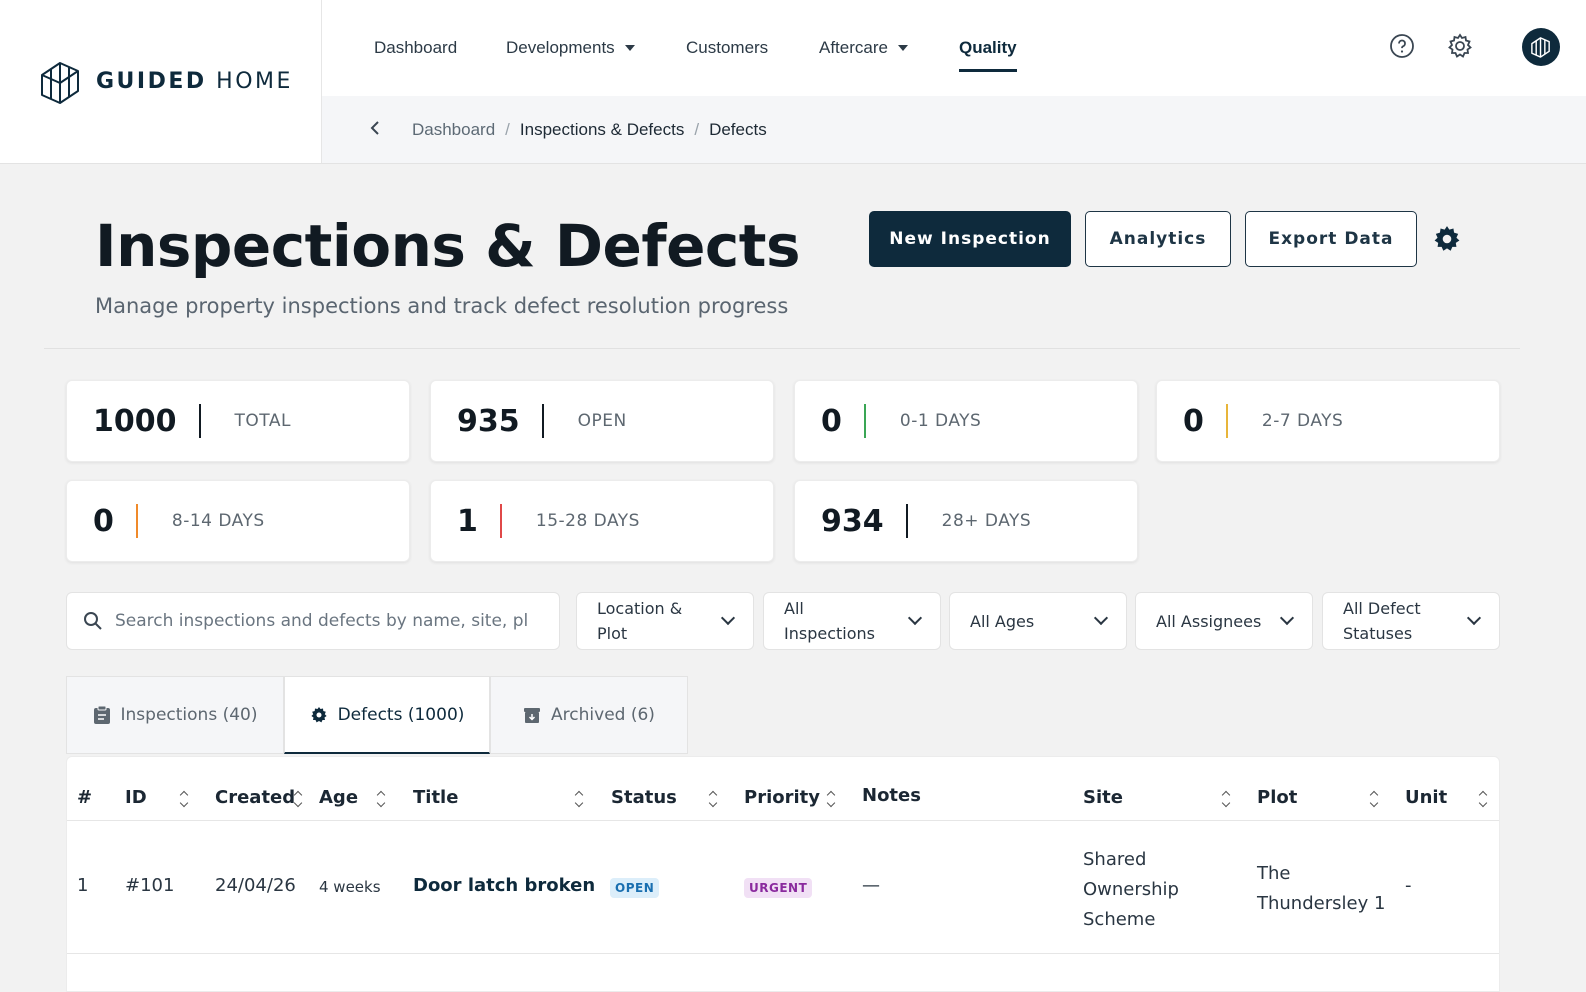 The height and width of the screenshot is (992, 1586). I want to click on help-icon, so click(1402, 46).